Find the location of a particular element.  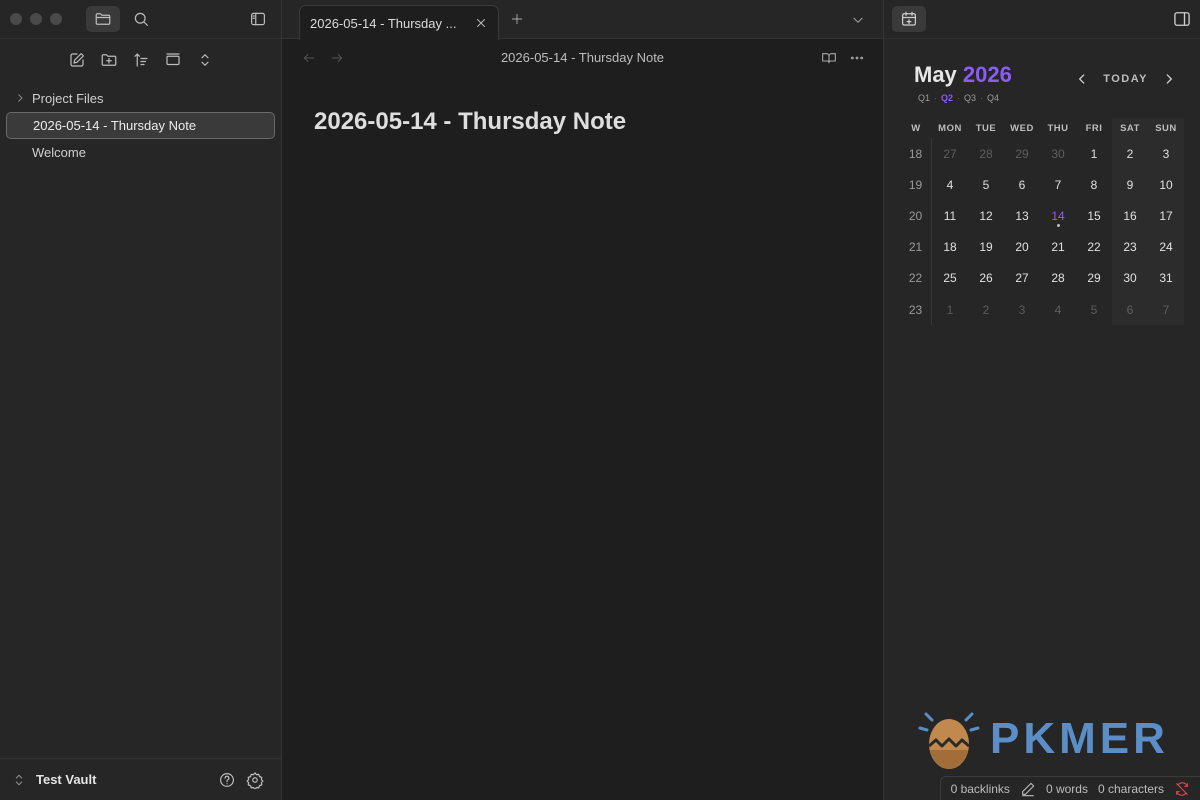

sort-button is located at coordinates (141, 60).